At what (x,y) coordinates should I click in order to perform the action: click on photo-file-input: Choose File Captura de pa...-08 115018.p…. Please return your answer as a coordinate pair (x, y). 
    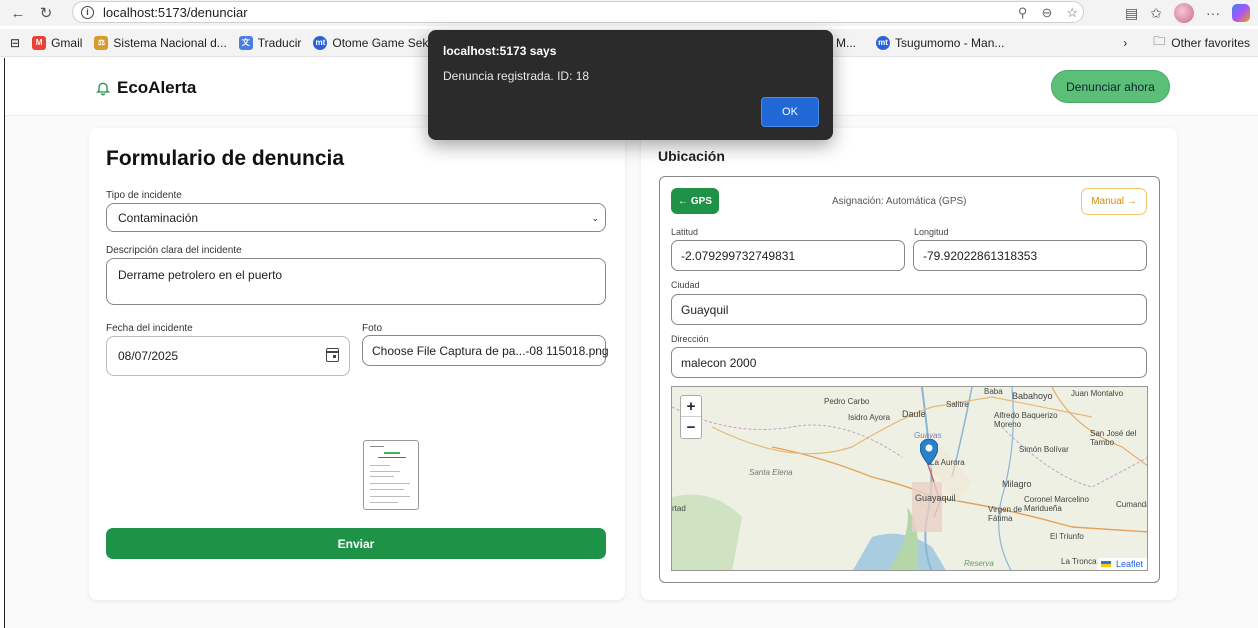
    Looking at the image, I should click on (485, 350).